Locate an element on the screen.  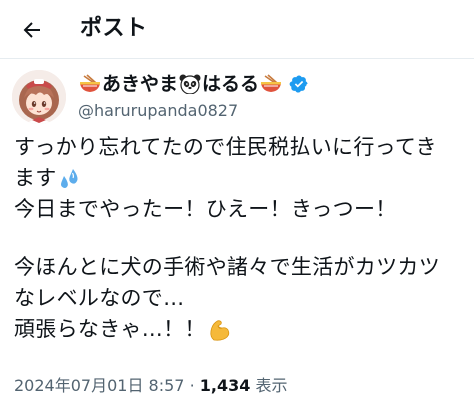
author-display-name: あきやま はるる is located at coordinates (193, 84).